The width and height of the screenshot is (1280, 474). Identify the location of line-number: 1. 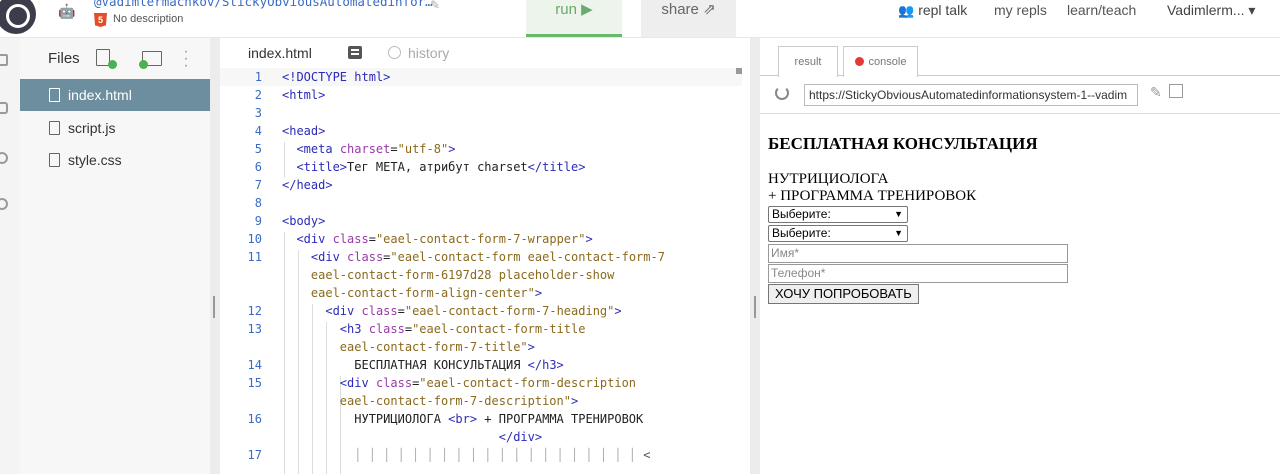
(258, 77).